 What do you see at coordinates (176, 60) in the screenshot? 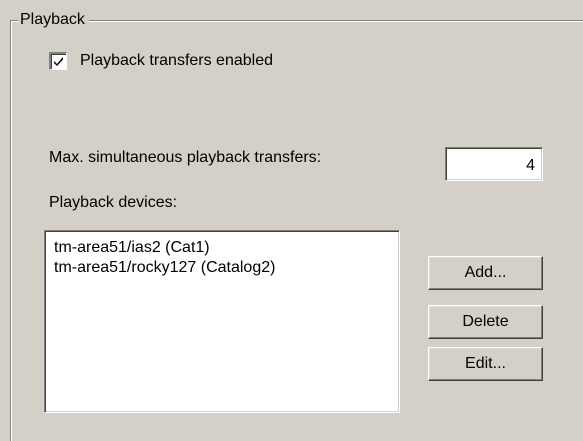
I see `playback-enabled-label: Playback transfers enabled` at bounding box center [176, 60].